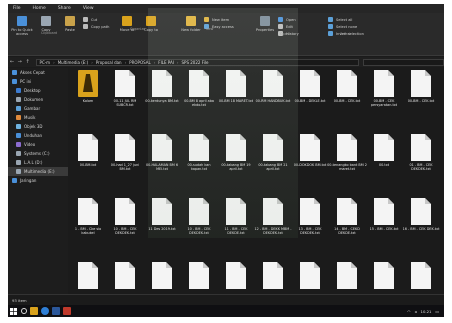  What do you see at coordinates (56, 311) in the screenshot?
I see `taskbar-word` at bounding box center [56, 311].